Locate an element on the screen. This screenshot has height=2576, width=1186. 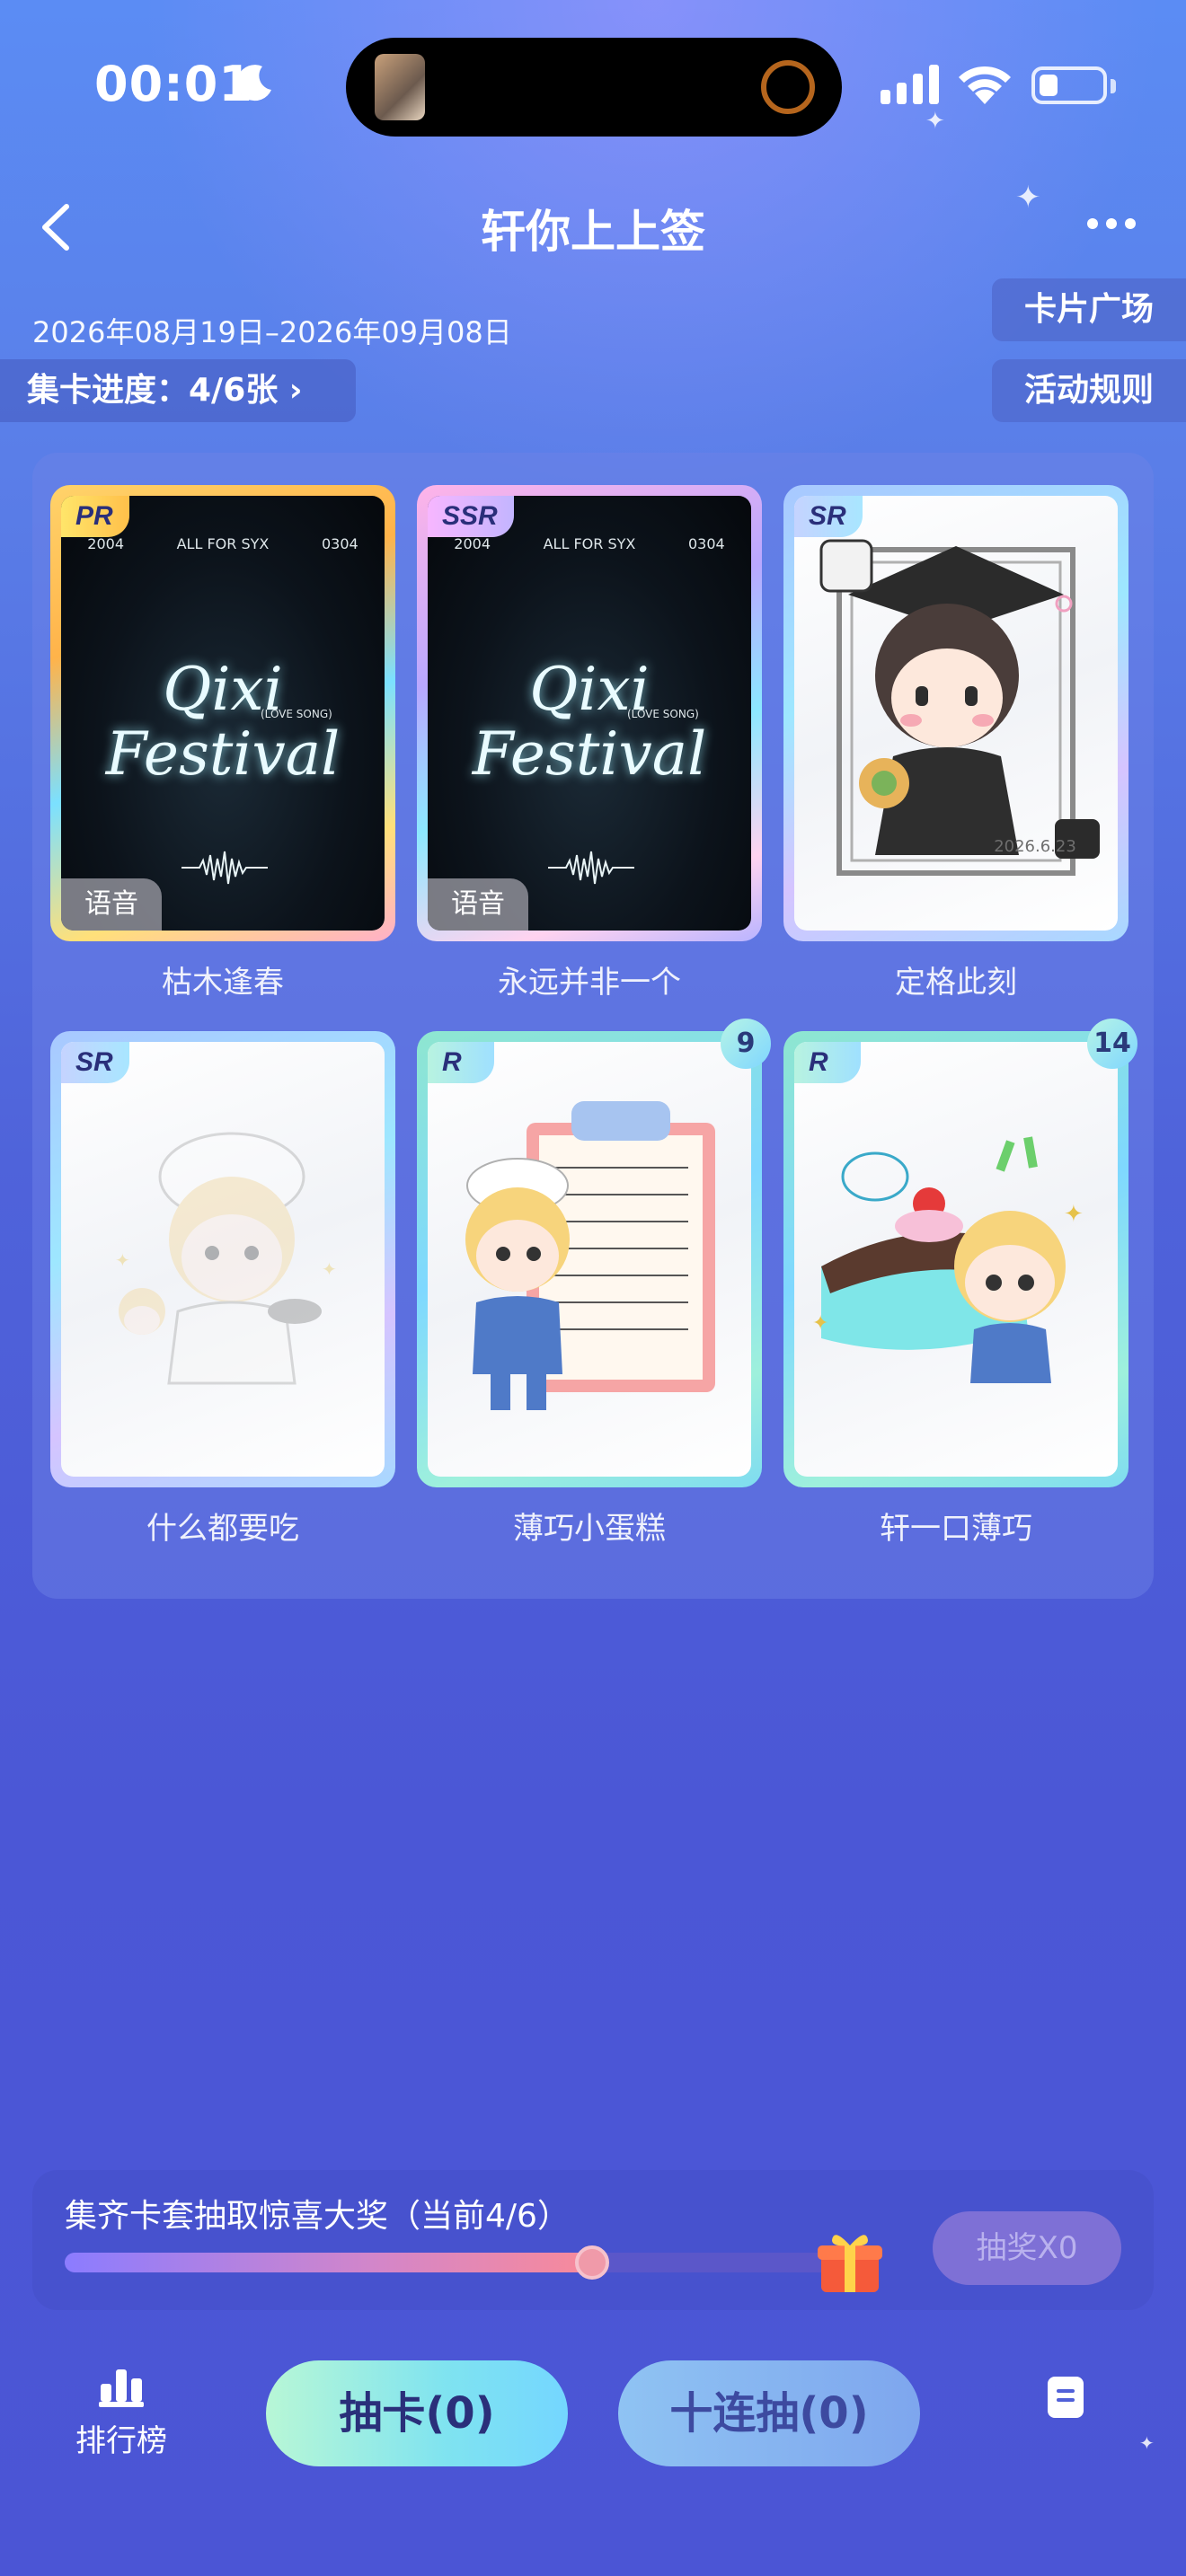
card-plaza-button: 卡片广场 is located at coordinates (1089, 309).